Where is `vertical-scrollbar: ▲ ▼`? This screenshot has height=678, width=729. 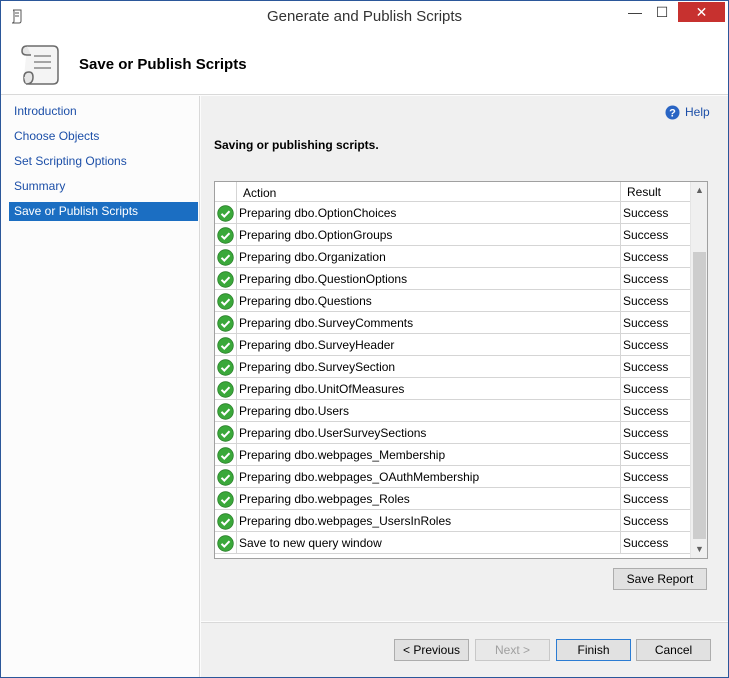
vertical-scrollbar: ▲ ▼ is located at coordinates (698, 370).